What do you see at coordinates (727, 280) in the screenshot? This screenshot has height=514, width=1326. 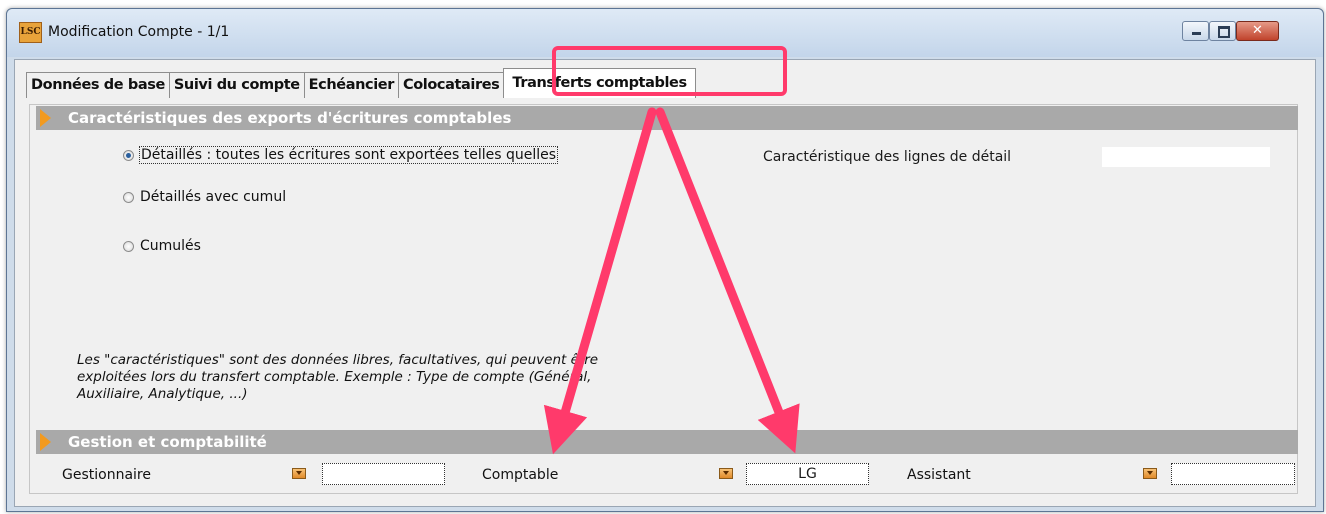 I see `annotation-arrow-to-comptable-field` at bounding box center [727, 280].